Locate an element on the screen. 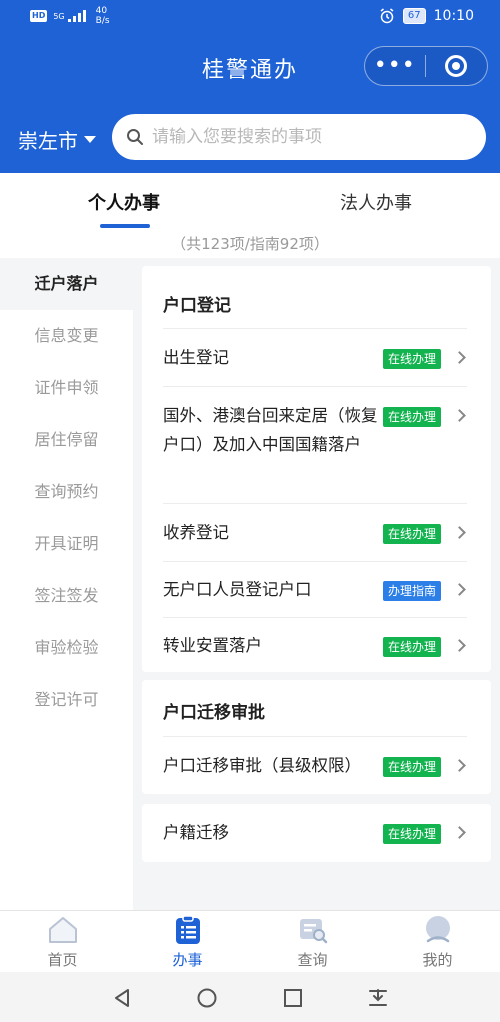 The height and width of the screenshot is (1022, 500). battery-icon: 67 is located at coordinates (414, 16).